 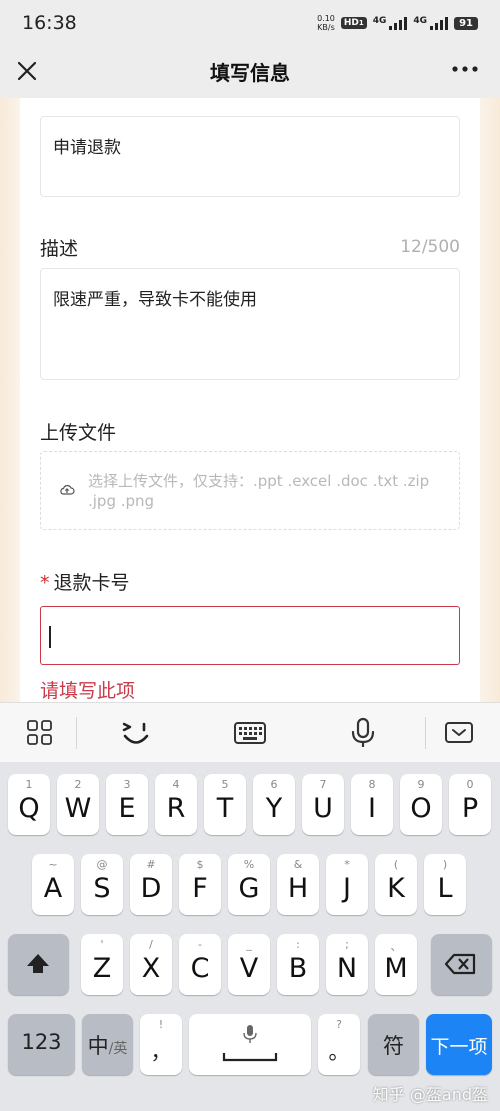 What do you see at coordinates (102, 944) in the screenshot?
I see `key-hint: '` at bounding box center [102, 944].